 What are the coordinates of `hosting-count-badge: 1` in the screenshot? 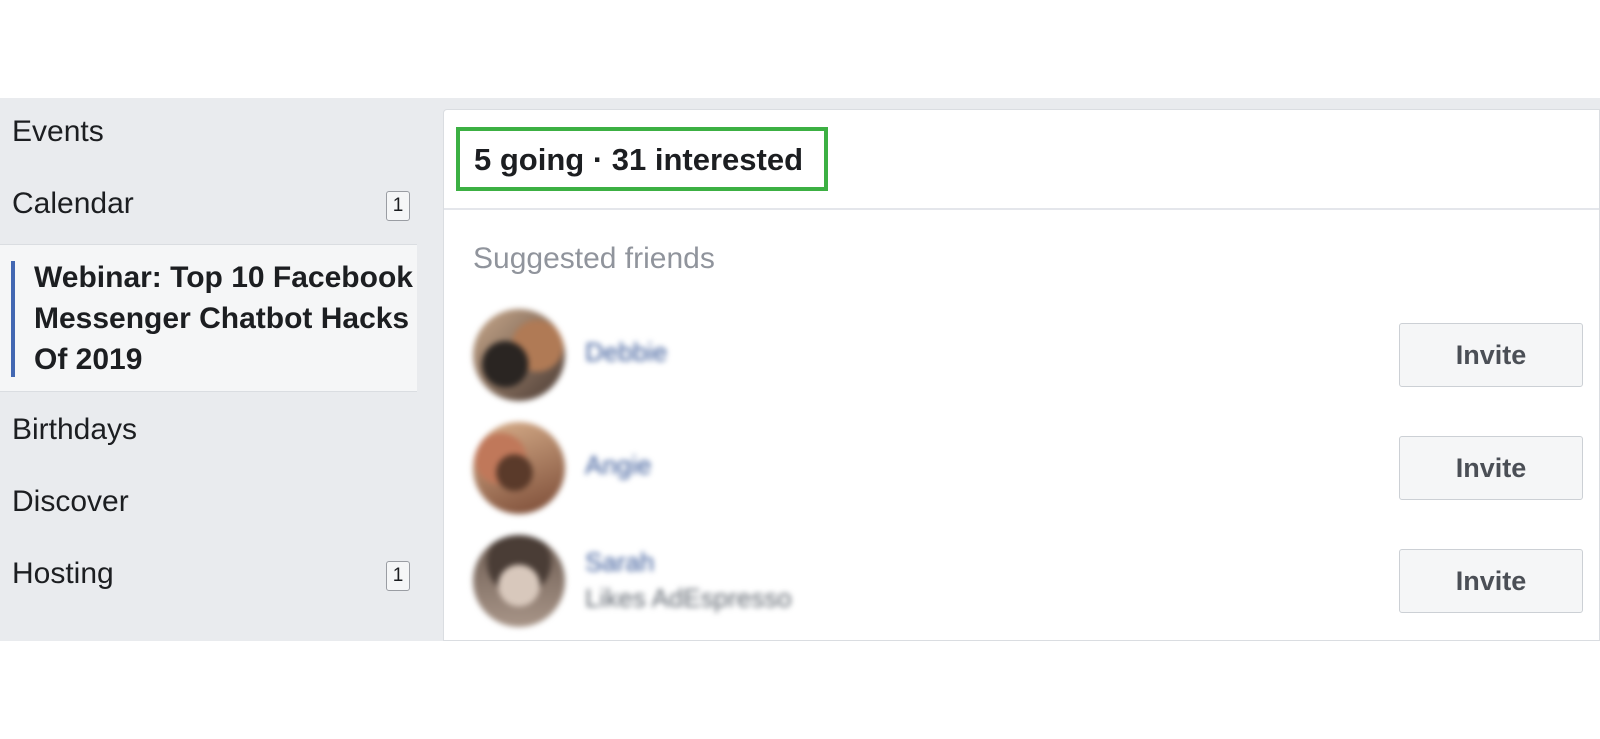 It's located at (398, 576).